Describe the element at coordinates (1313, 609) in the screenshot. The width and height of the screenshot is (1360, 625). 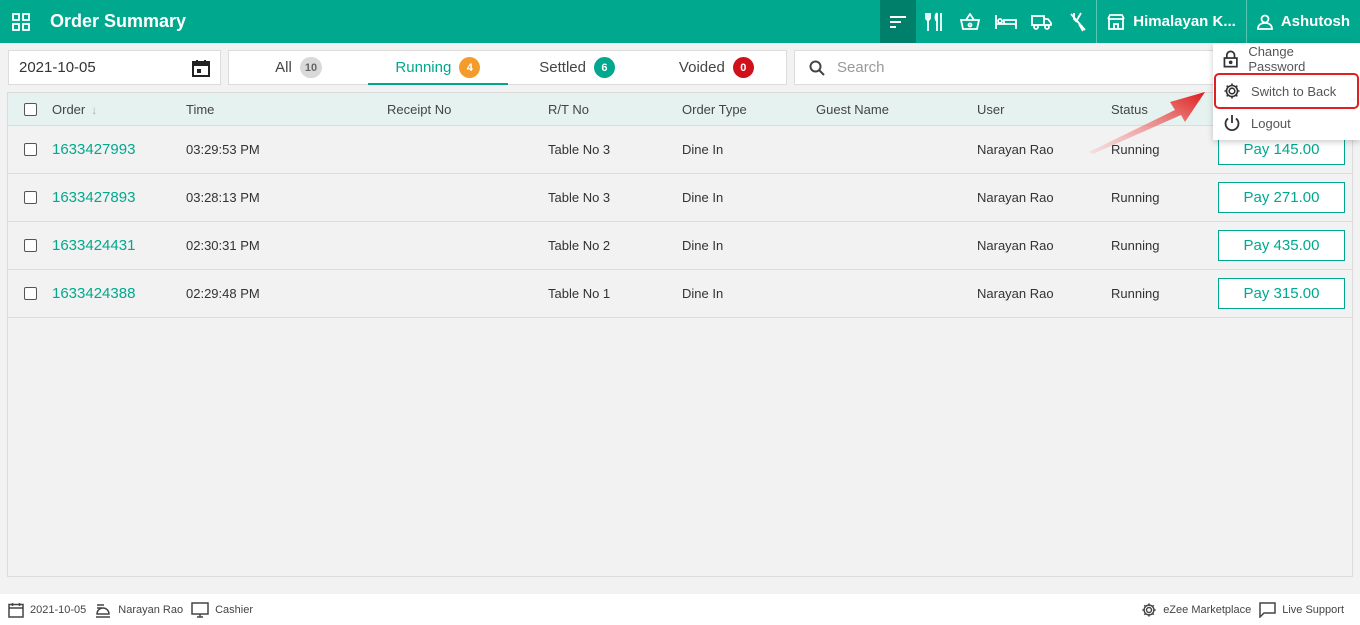
I see `support-label: Live Support` at that location.